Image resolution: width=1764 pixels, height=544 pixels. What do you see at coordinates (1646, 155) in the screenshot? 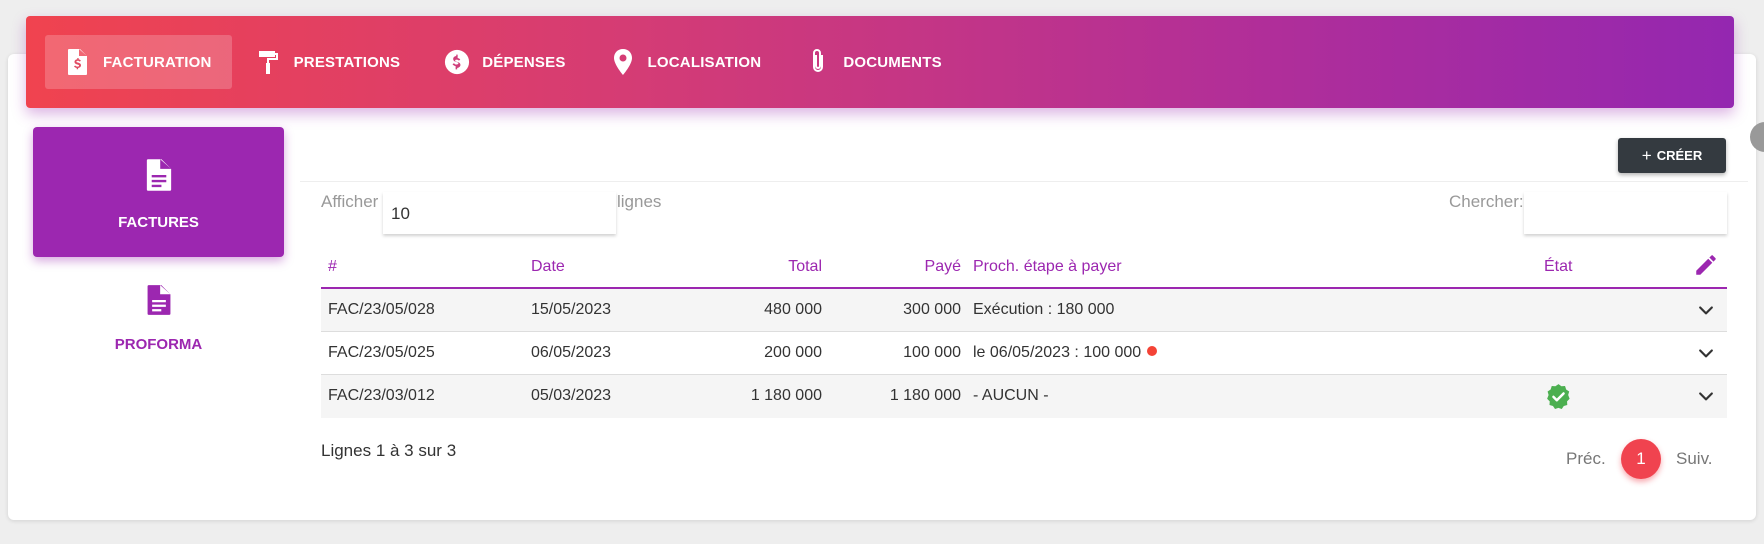
I see `plus-icon: +` at bounding box center [1646, 155].